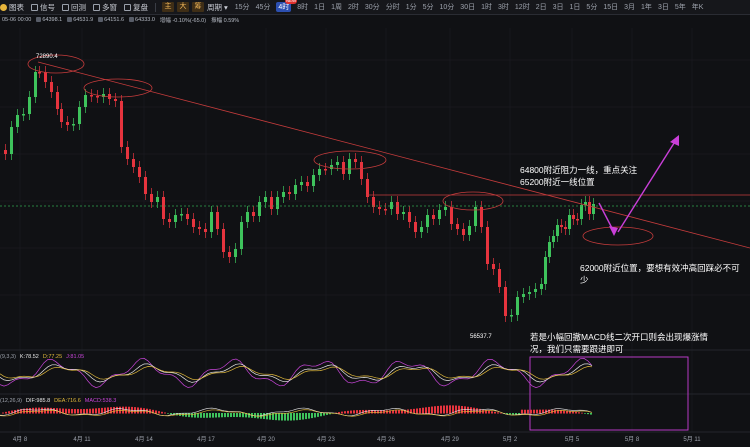 This screenshot has height=447, width=750. I want to click on support-ellipse, so click(618, 236).